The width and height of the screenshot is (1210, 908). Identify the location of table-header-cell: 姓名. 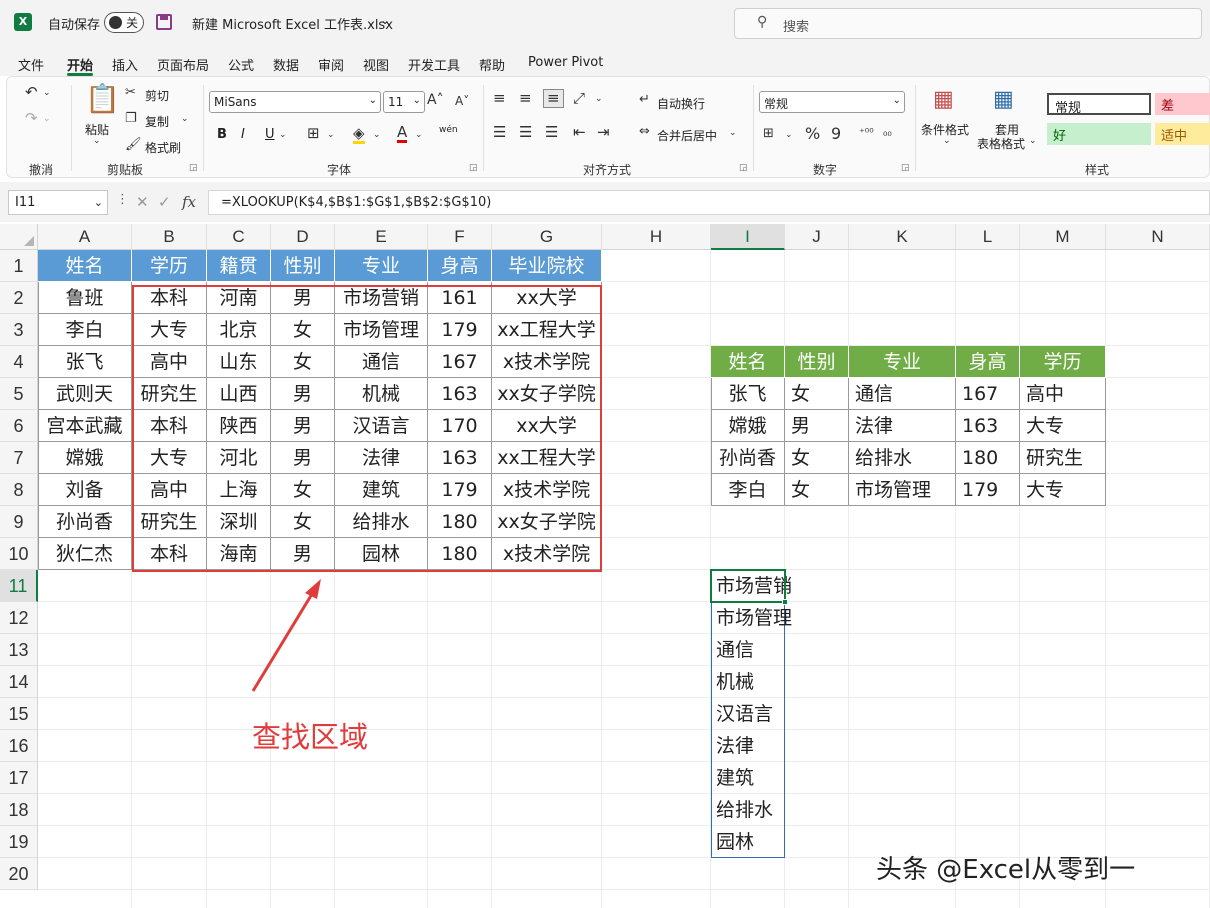
(85, 266).